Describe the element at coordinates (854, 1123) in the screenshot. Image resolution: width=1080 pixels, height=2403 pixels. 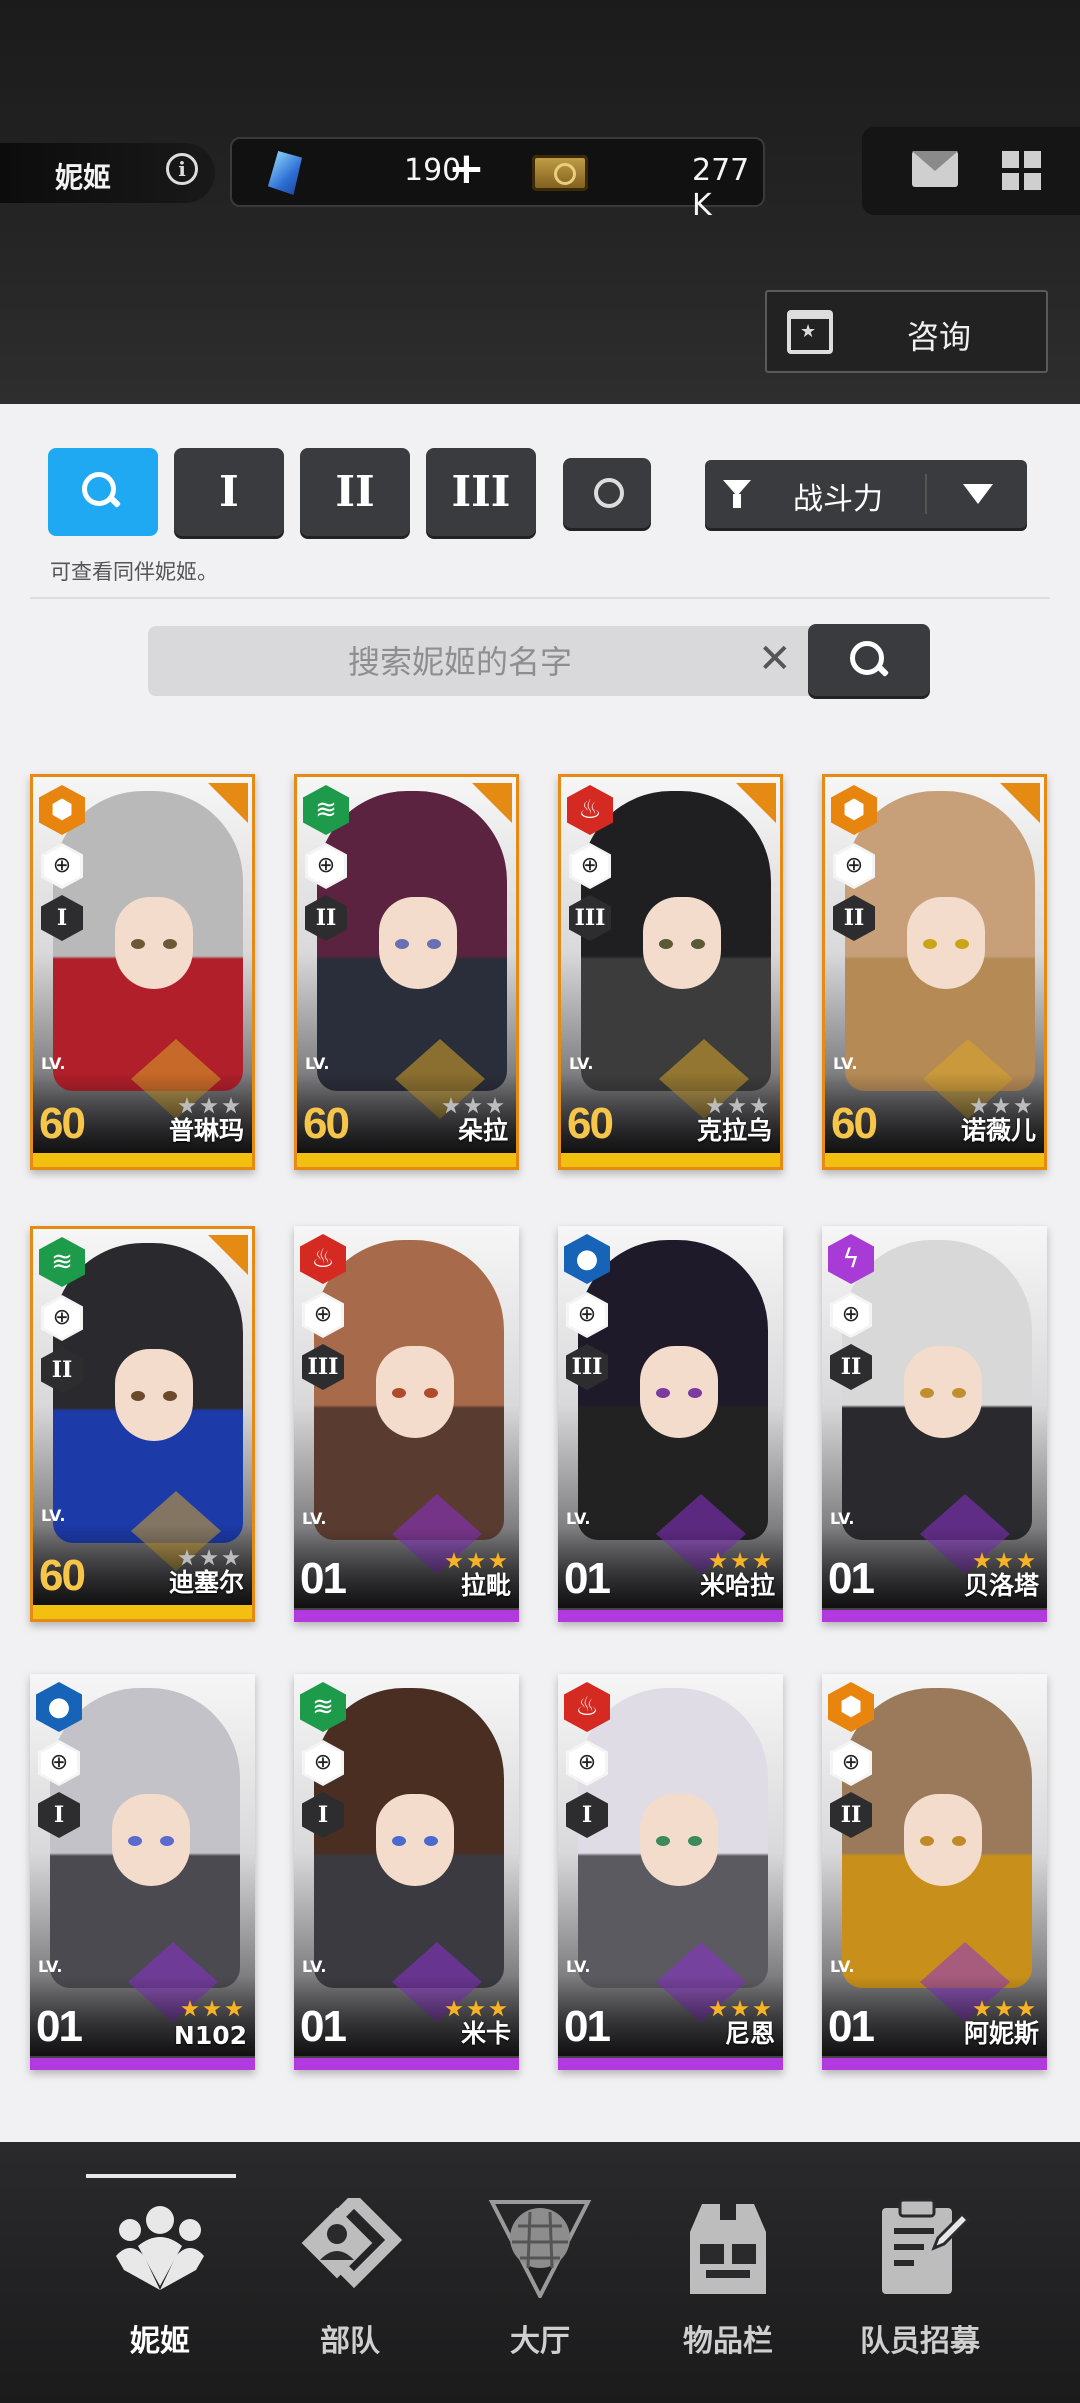
I see `level-value: 60` at that location.